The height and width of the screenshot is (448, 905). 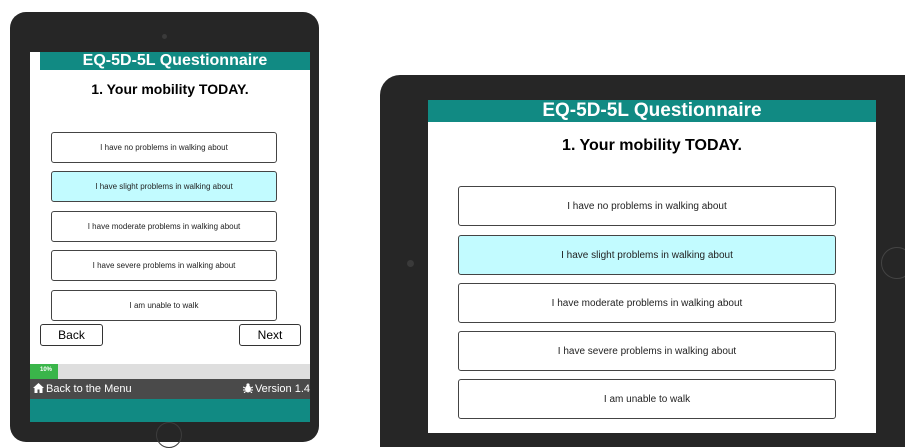 I want to click on progress-bar: 10%, so click(x=170, y=371).